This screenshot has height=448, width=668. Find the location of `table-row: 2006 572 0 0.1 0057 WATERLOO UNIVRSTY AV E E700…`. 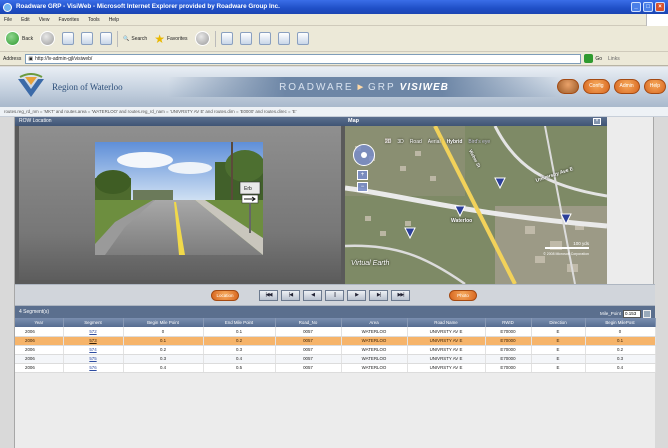

table-row: 2006 572 0 0.1 0057 WATERLOO UNIVRSTY AV E E700… is located at coordinates (335, 332).